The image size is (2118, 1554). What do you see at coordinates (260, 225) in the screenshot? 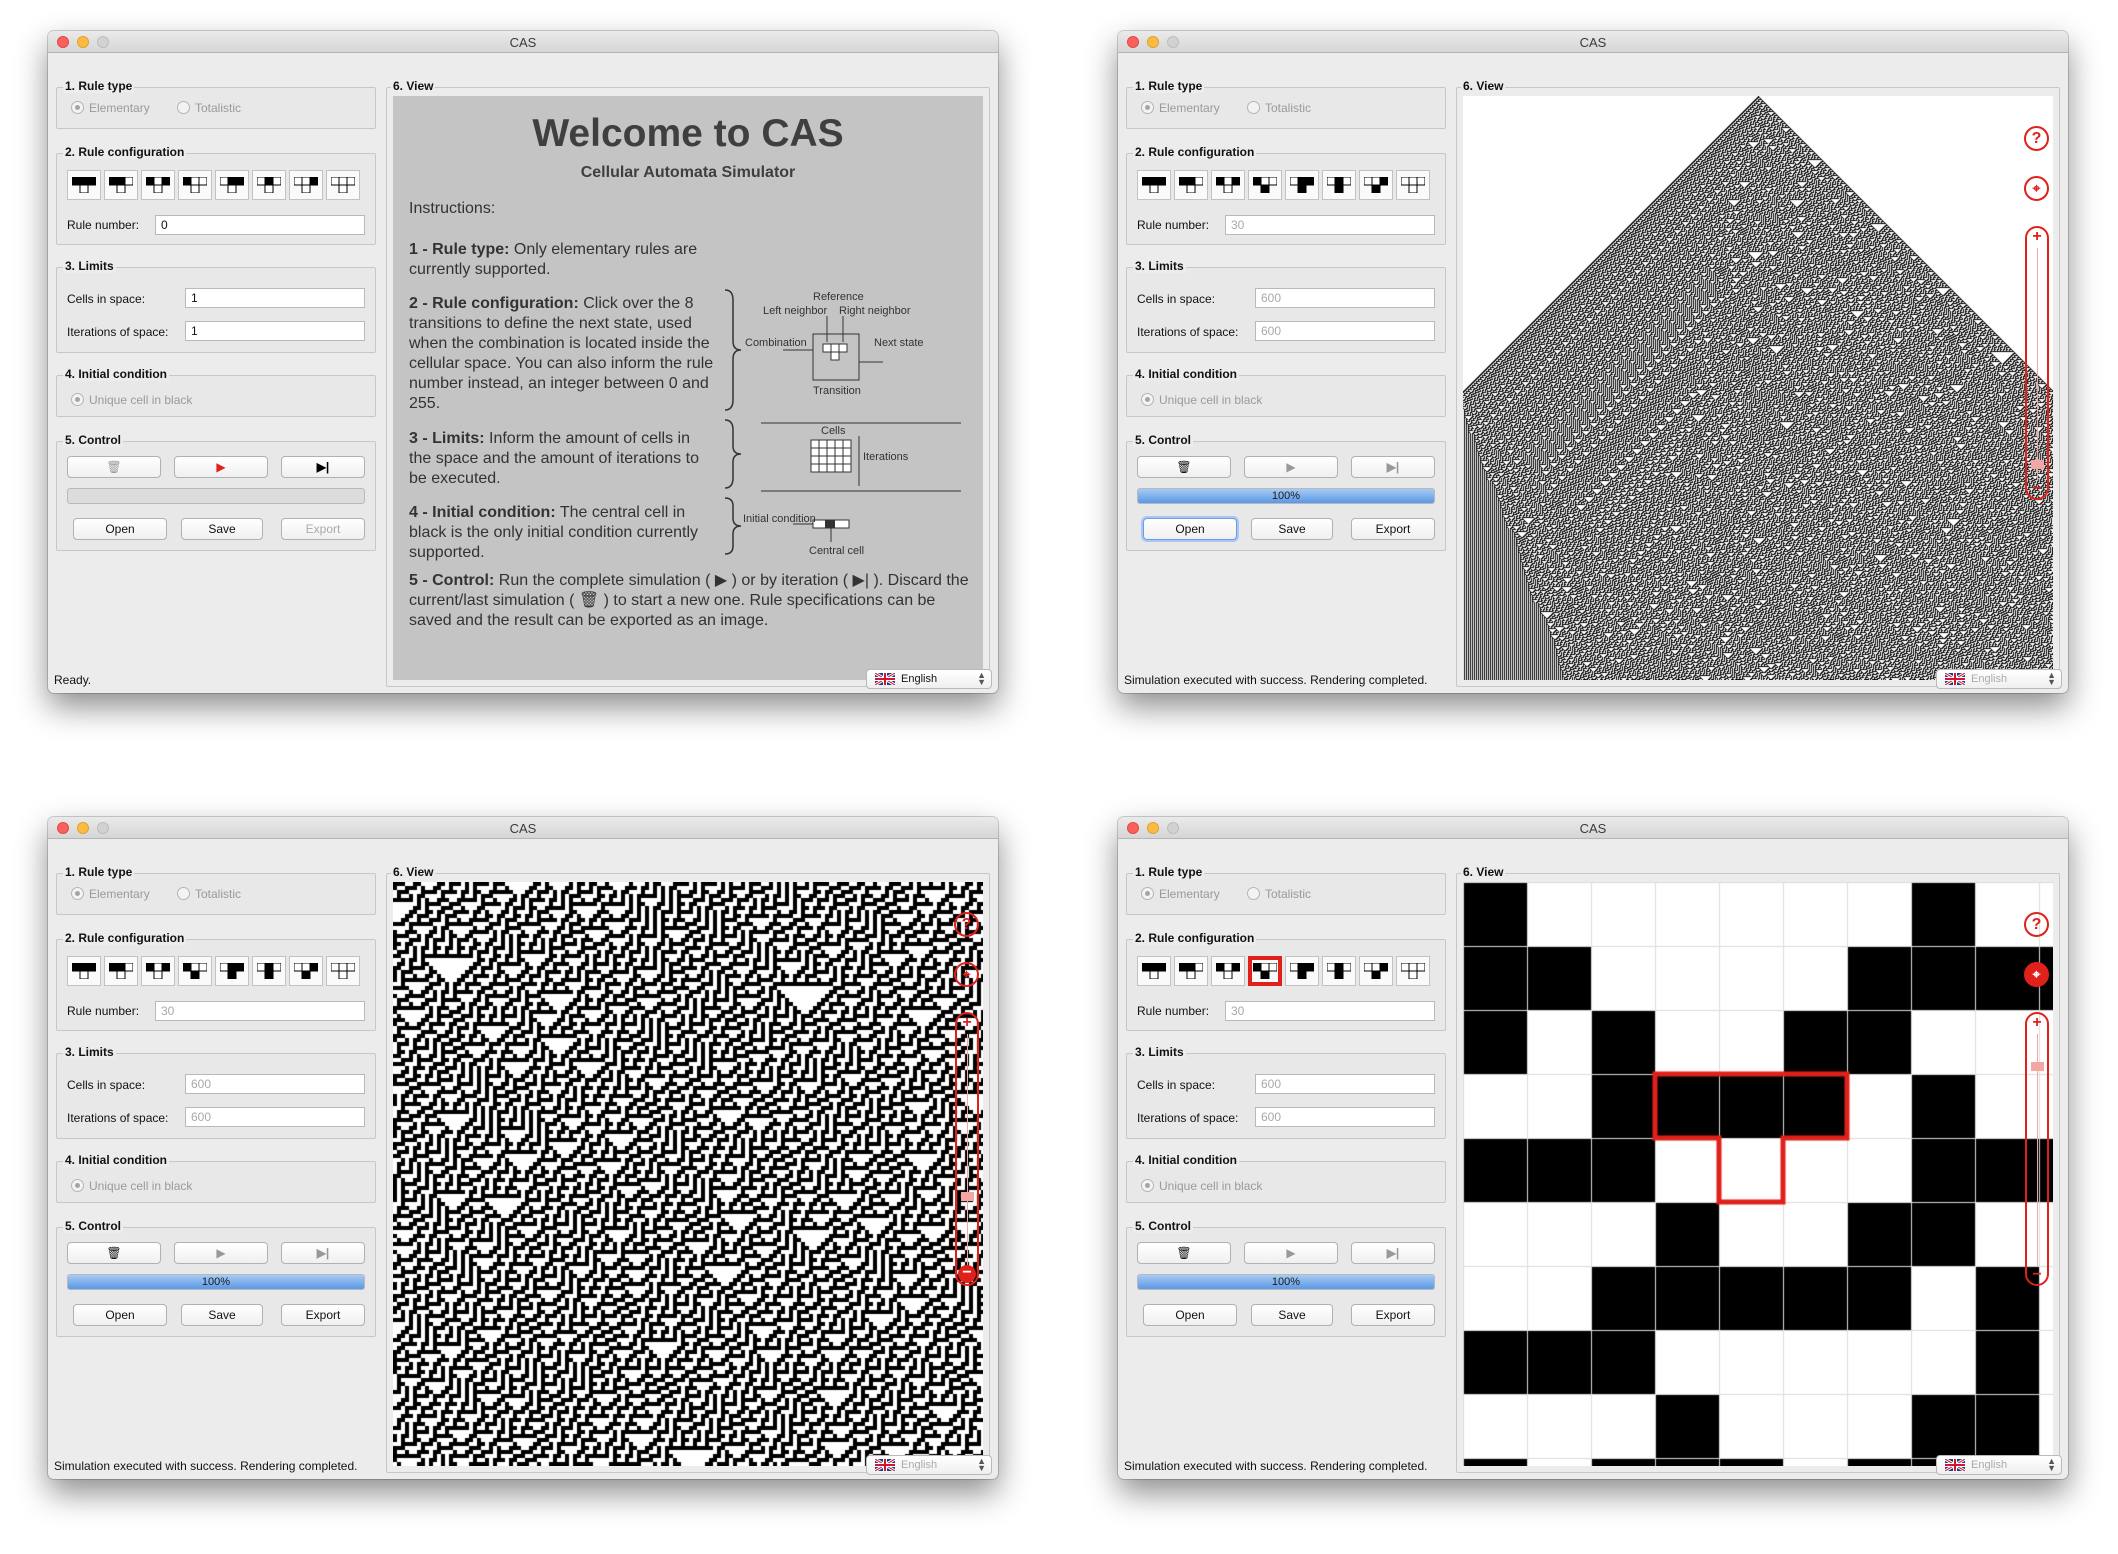
I see `rule-number-input: 0` at bounding box center [260, 225].